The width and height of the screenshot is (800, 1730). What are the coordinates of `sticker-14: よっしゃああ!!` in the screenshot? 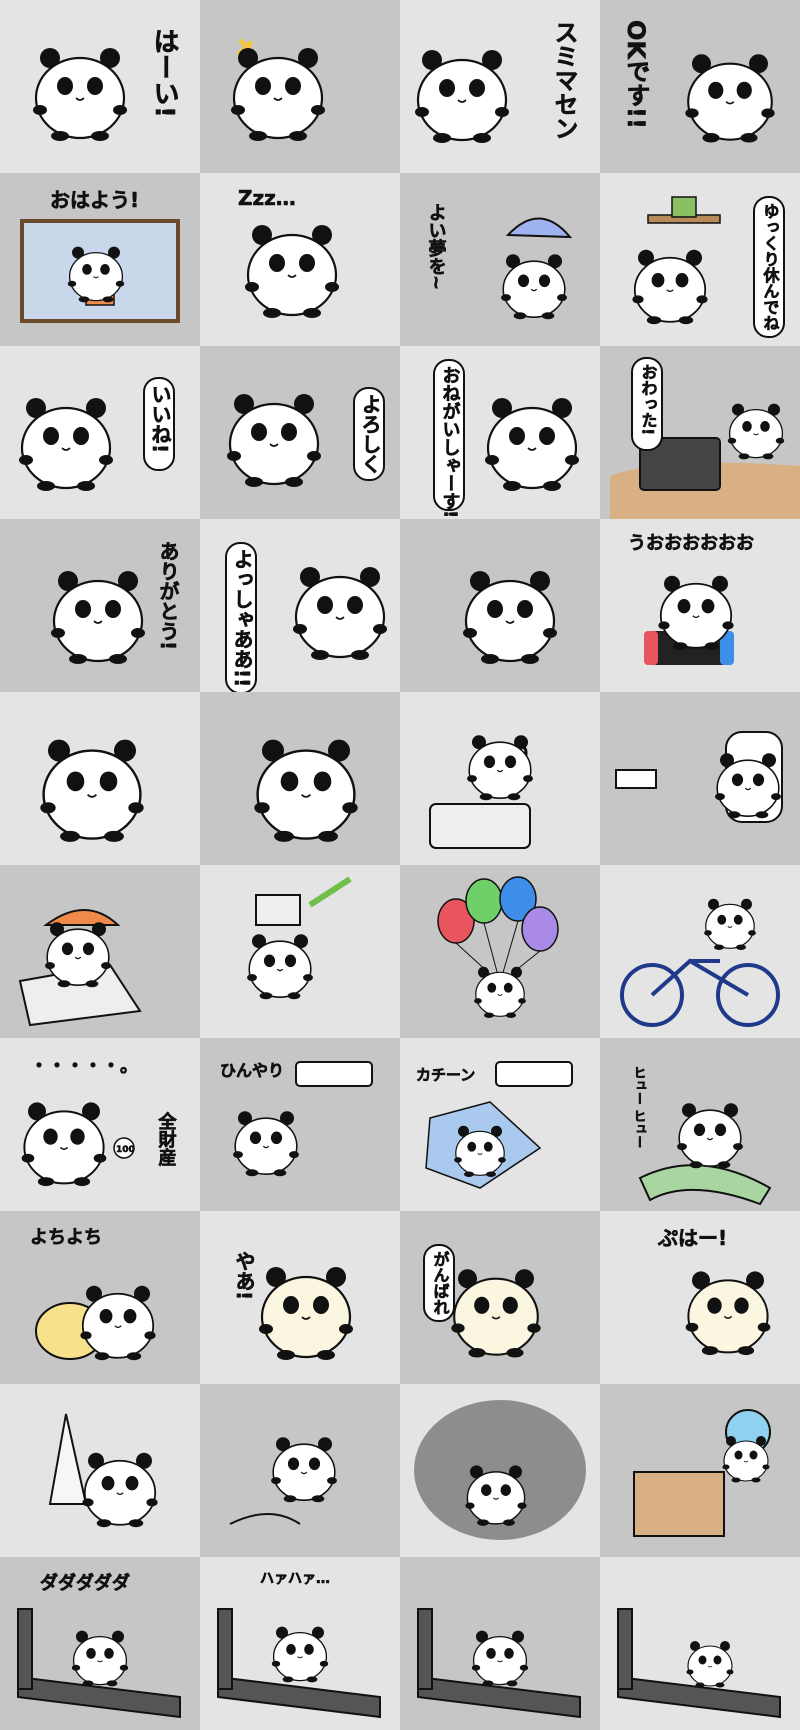 It's located at (300, 605).